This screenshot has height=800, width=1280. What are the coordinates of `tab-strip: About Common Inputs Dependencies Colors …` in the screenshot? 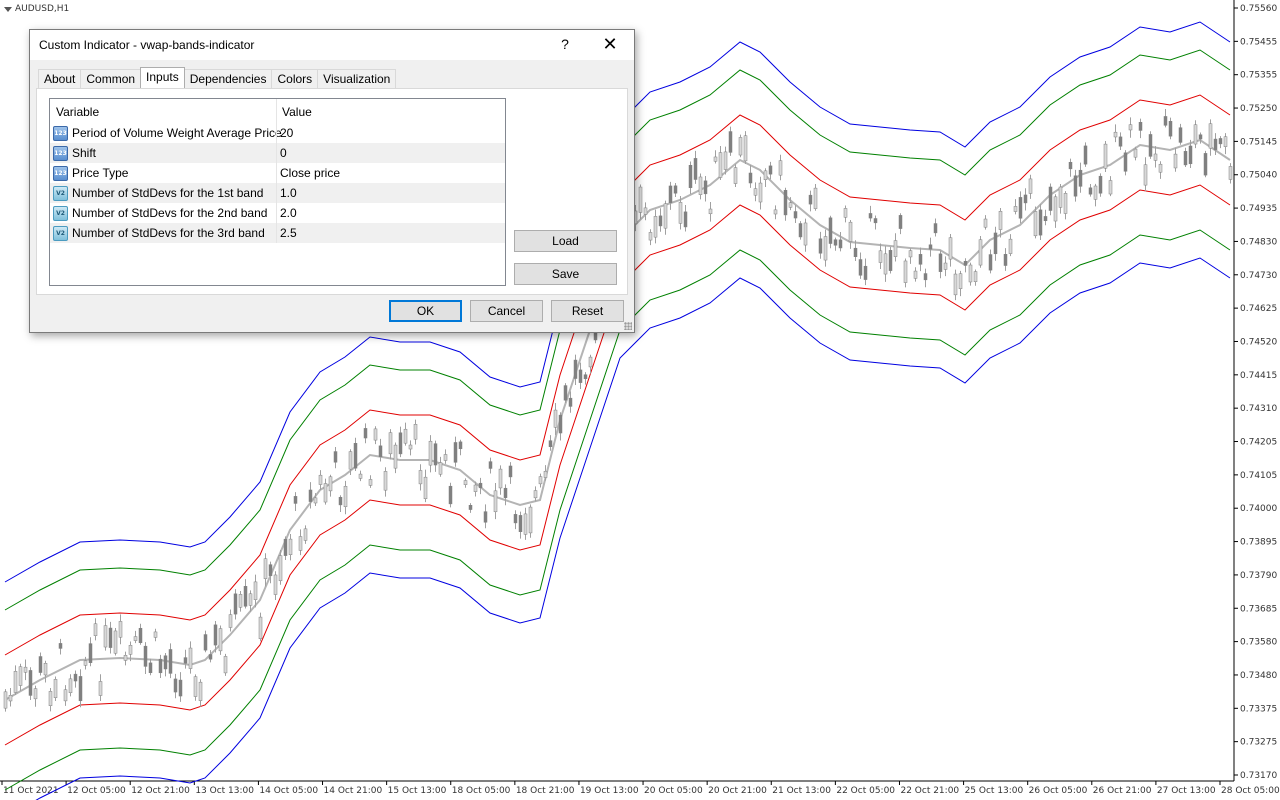 It's located at (217, 78).